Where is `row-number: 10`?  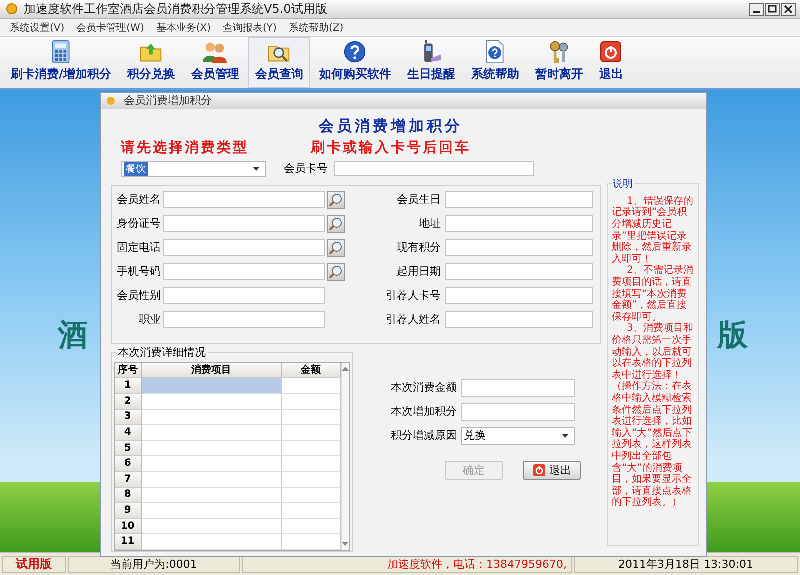 row-number: 10 is located at coordinates (128, 526).